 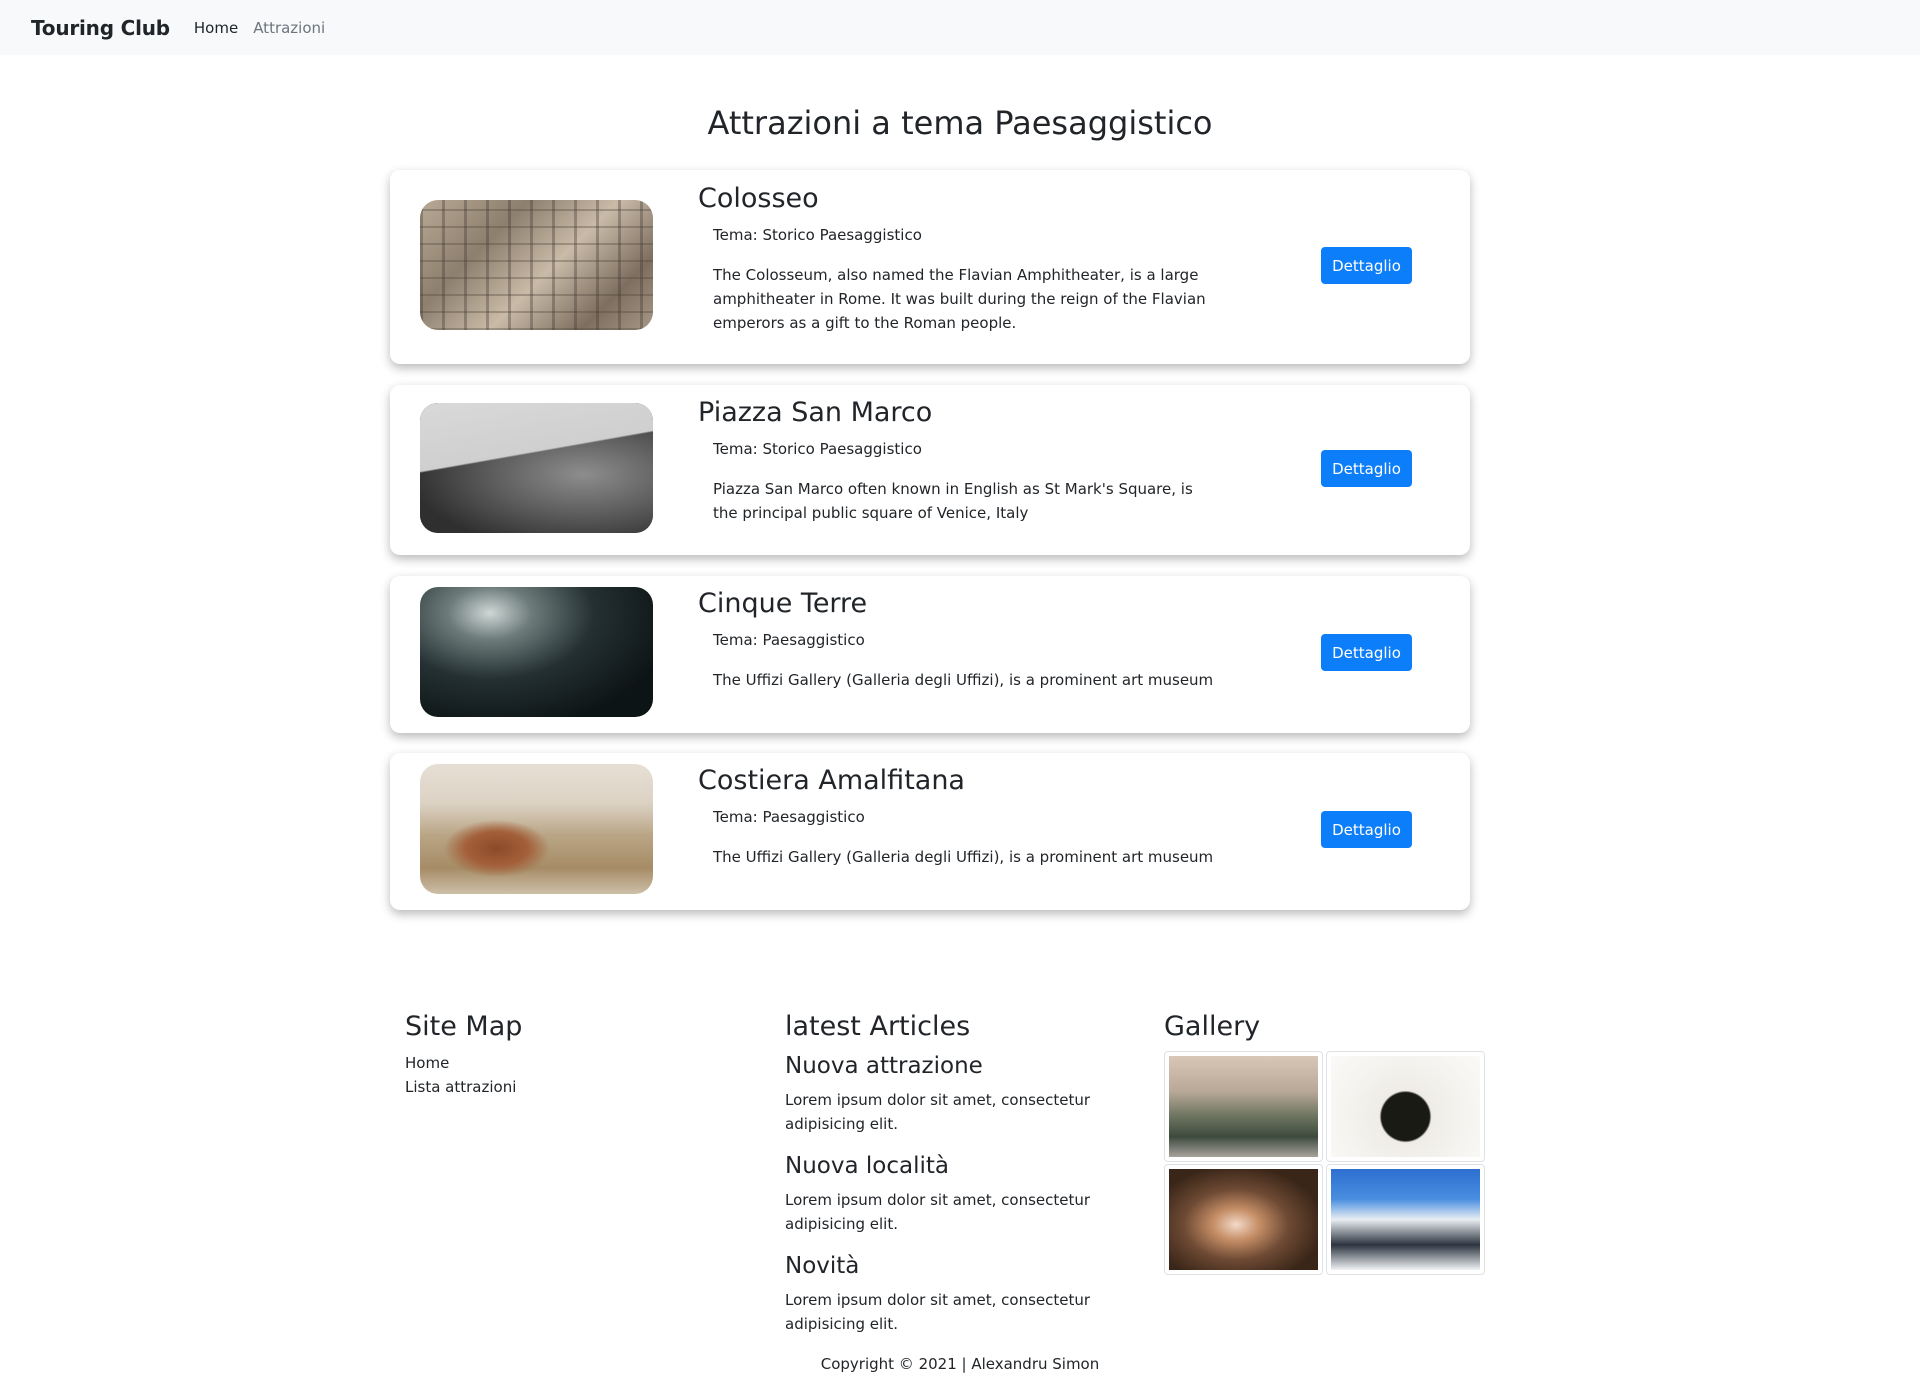 What do you see at coordinates (1212, 1026) in the screenshot?
I see `gallery-title: Gallery` at bounding box center [1212, 1026].